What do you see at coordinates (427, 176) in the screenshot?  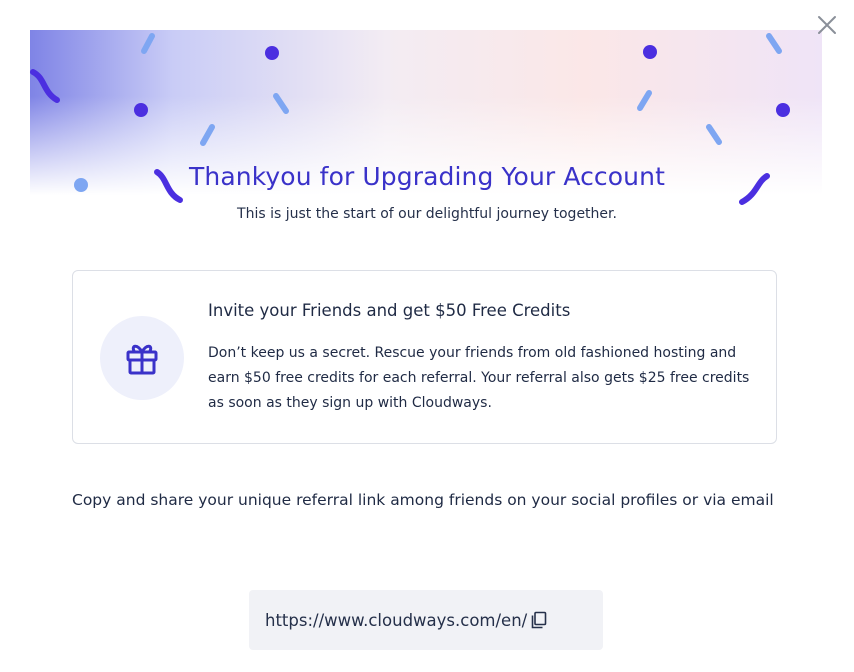 I see `modal-title: Thankyou for Upgrading Your Account` at bounding box center [427, 176].